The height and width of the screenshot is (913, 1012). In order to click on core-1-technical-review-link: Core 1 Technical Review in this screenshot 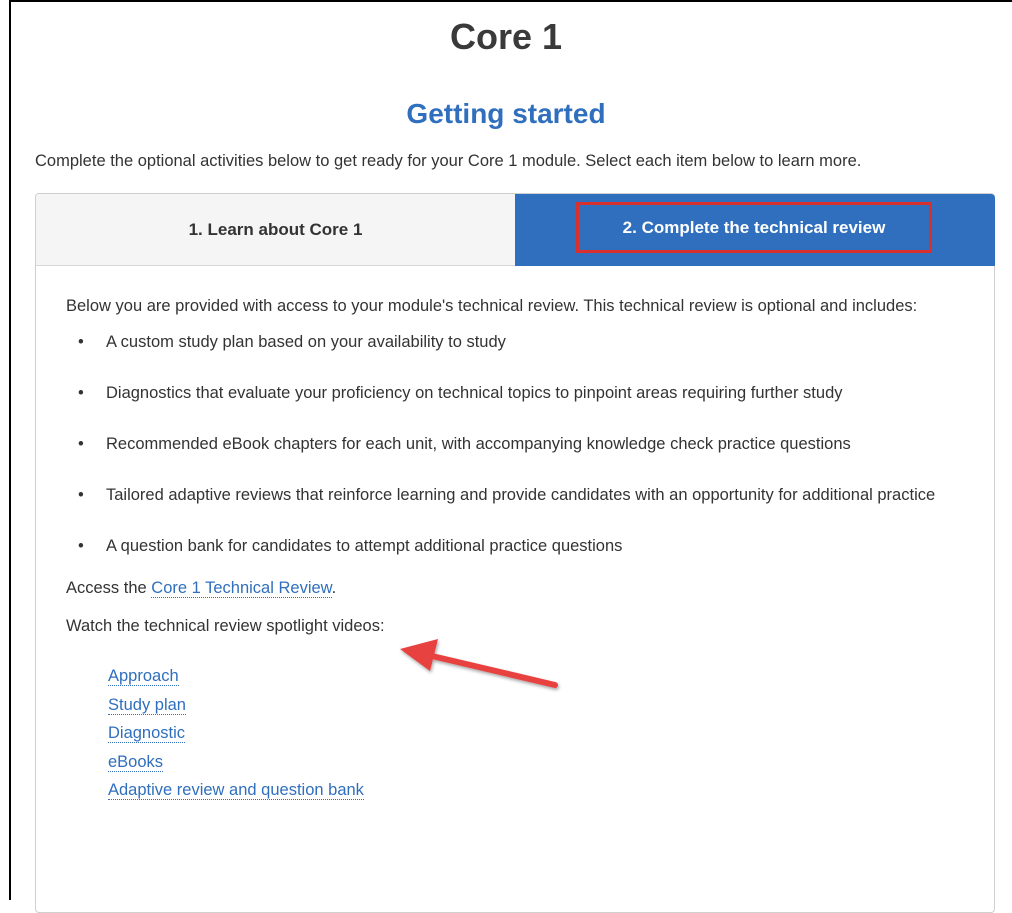, I will do `click(241, 588)`.